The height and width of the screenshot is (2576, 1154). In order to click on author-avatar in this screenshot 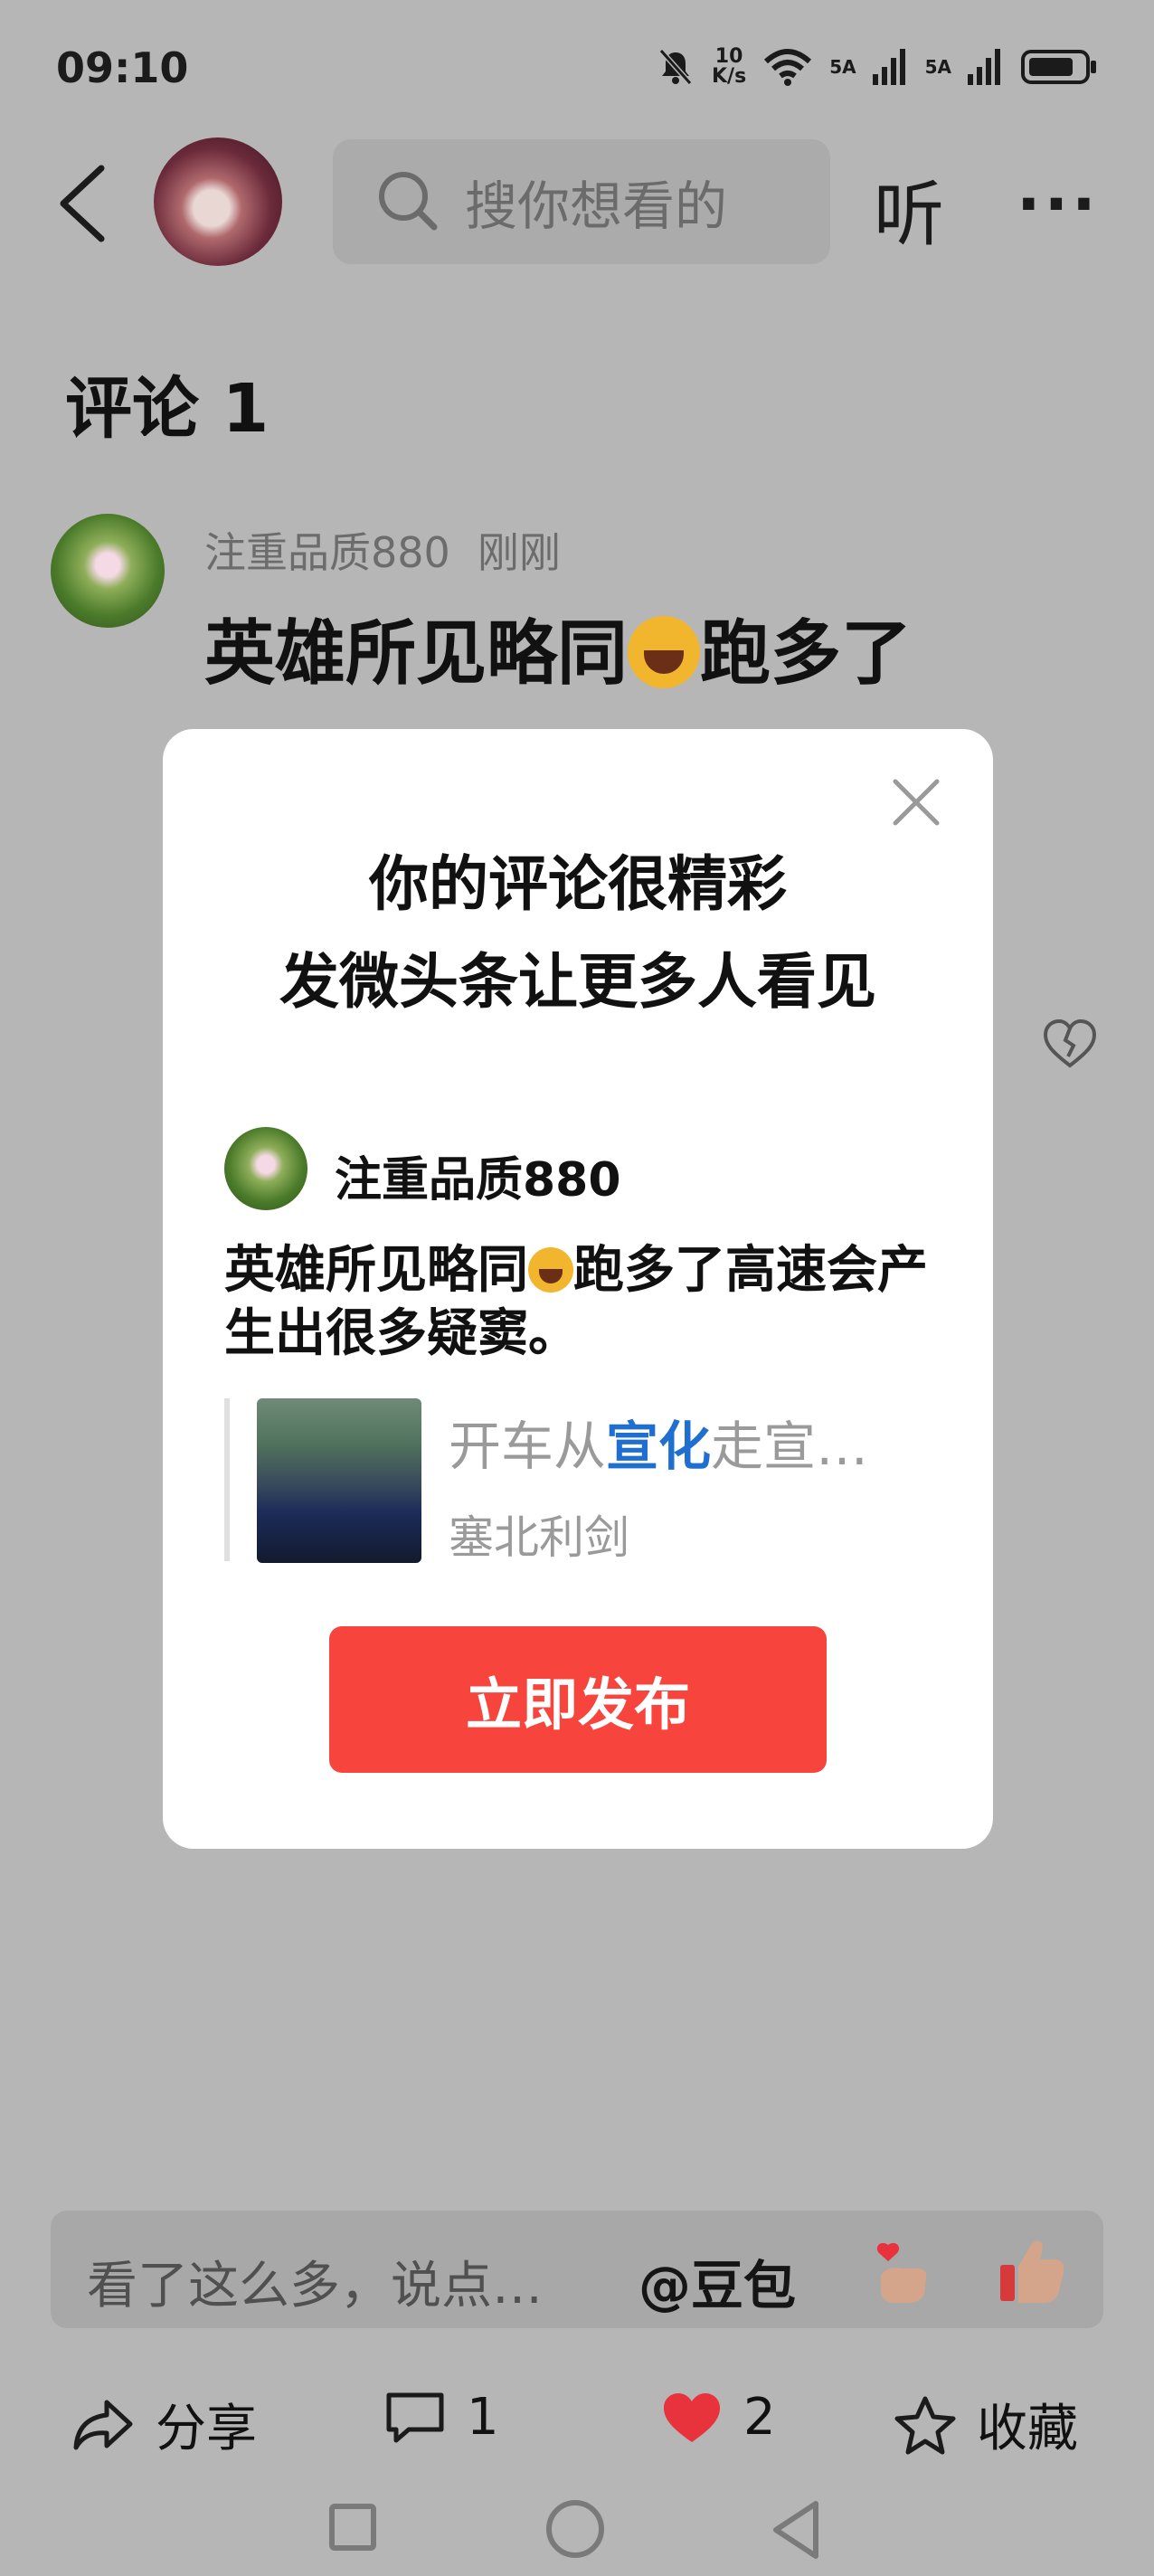, I will do `click(218, 202)`.